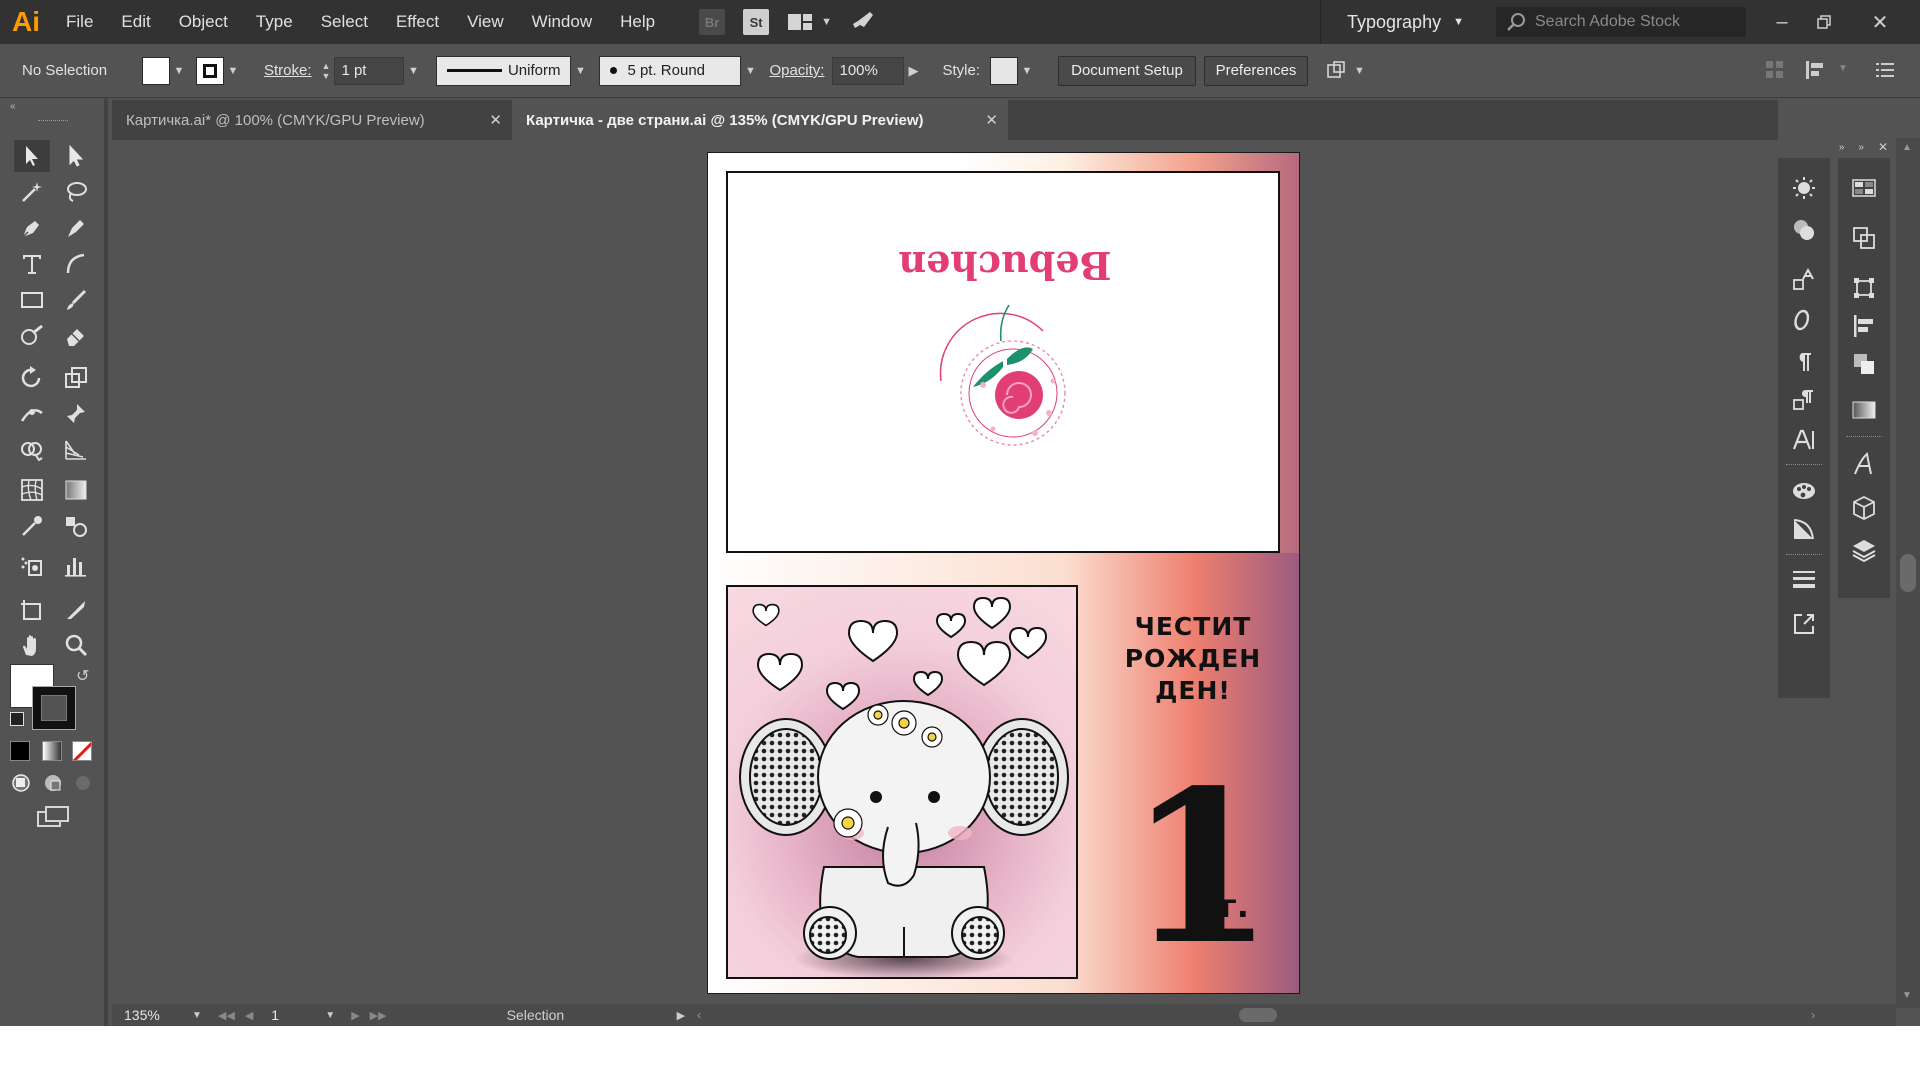 The width and height of the screenshot is (1920, 1080). Describe the element at coordinates (1864, 288) in the screenshot. I see `transform-panel-button` at that location.